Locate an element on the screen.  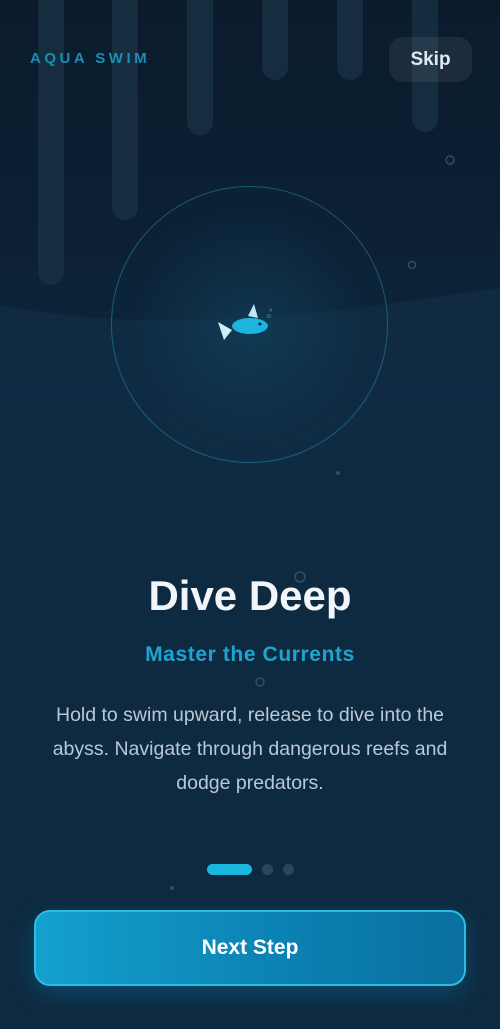
next-step-button: Next Step is located at coordinates (250, 948).